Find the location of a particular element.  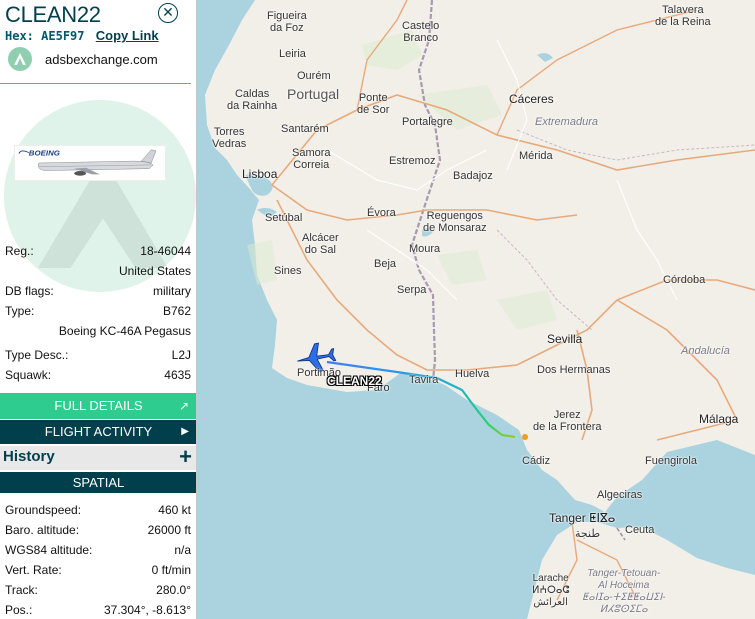

place-label: Dos Hermanas is located at coordinates (574, 370).